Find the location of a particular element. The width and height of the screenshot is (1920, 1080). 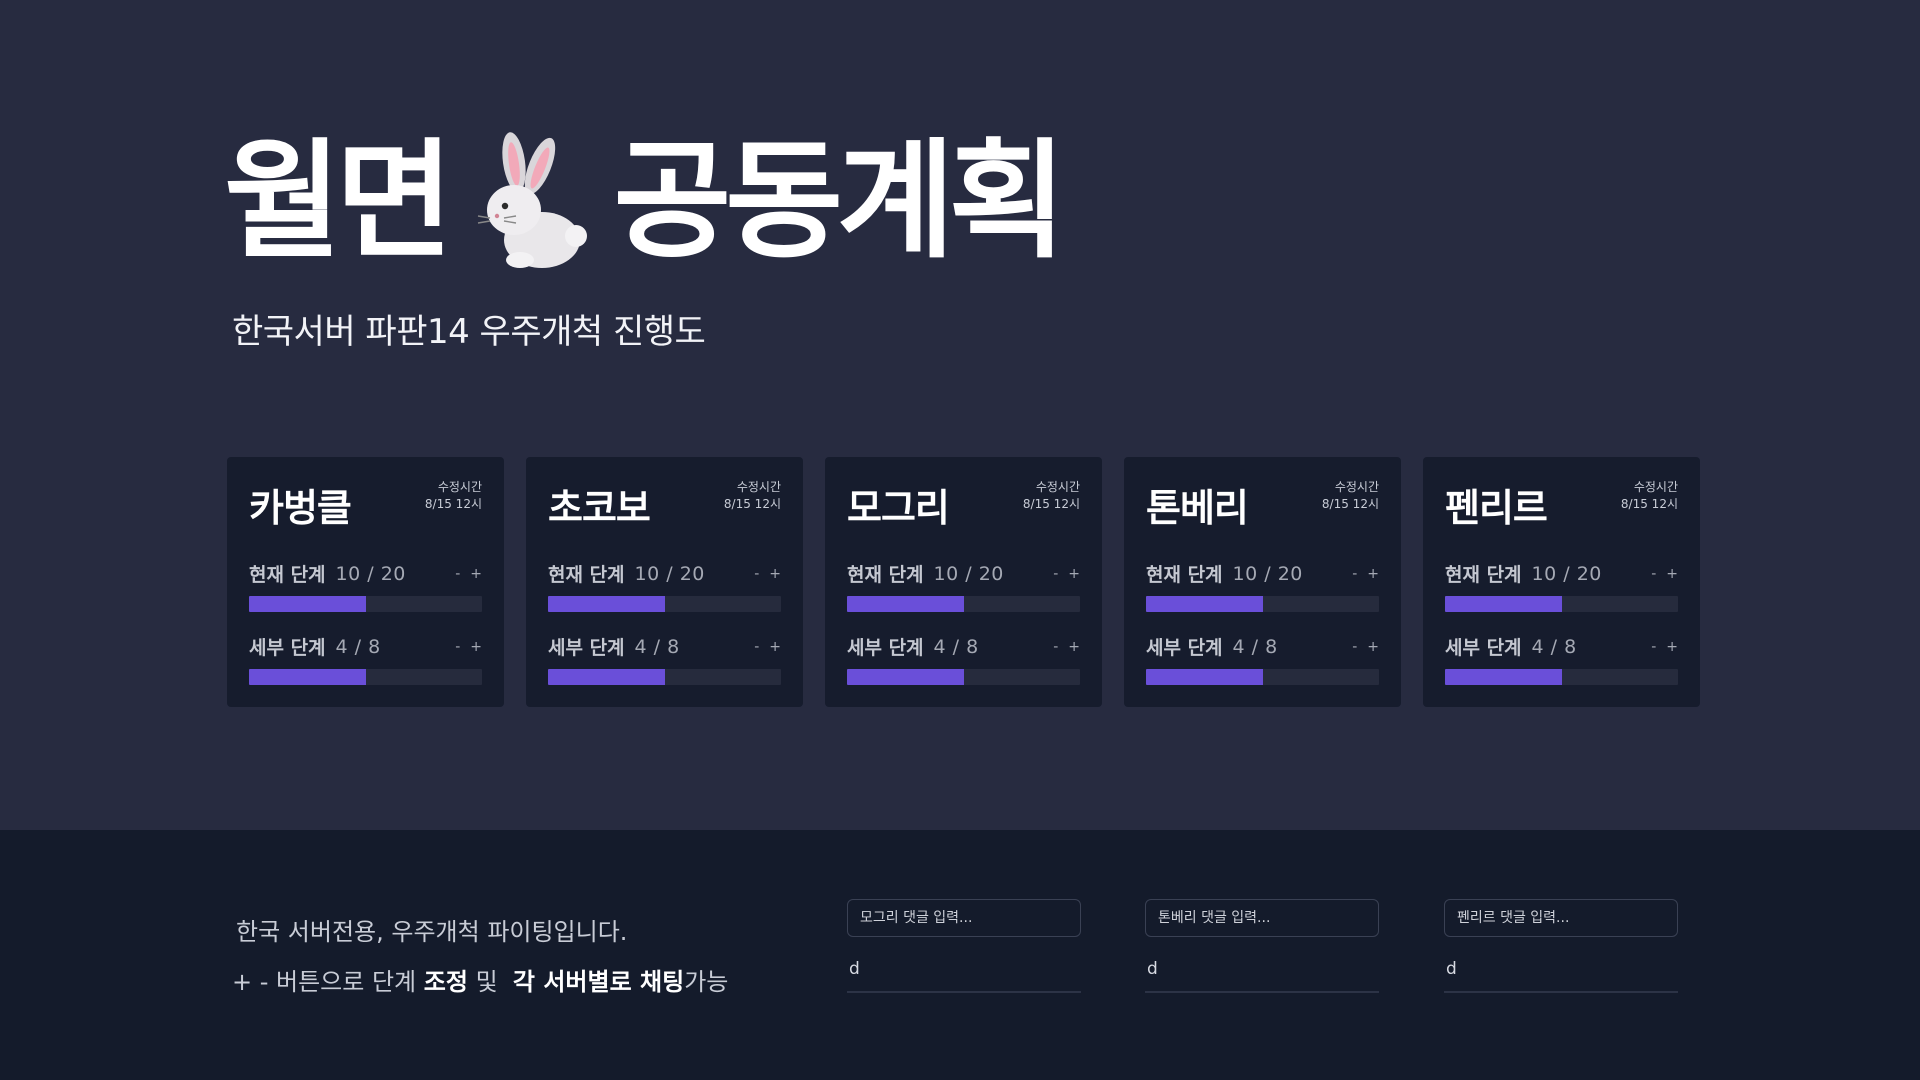

info-text-b: 조정 is located at coordinates (445, 982).